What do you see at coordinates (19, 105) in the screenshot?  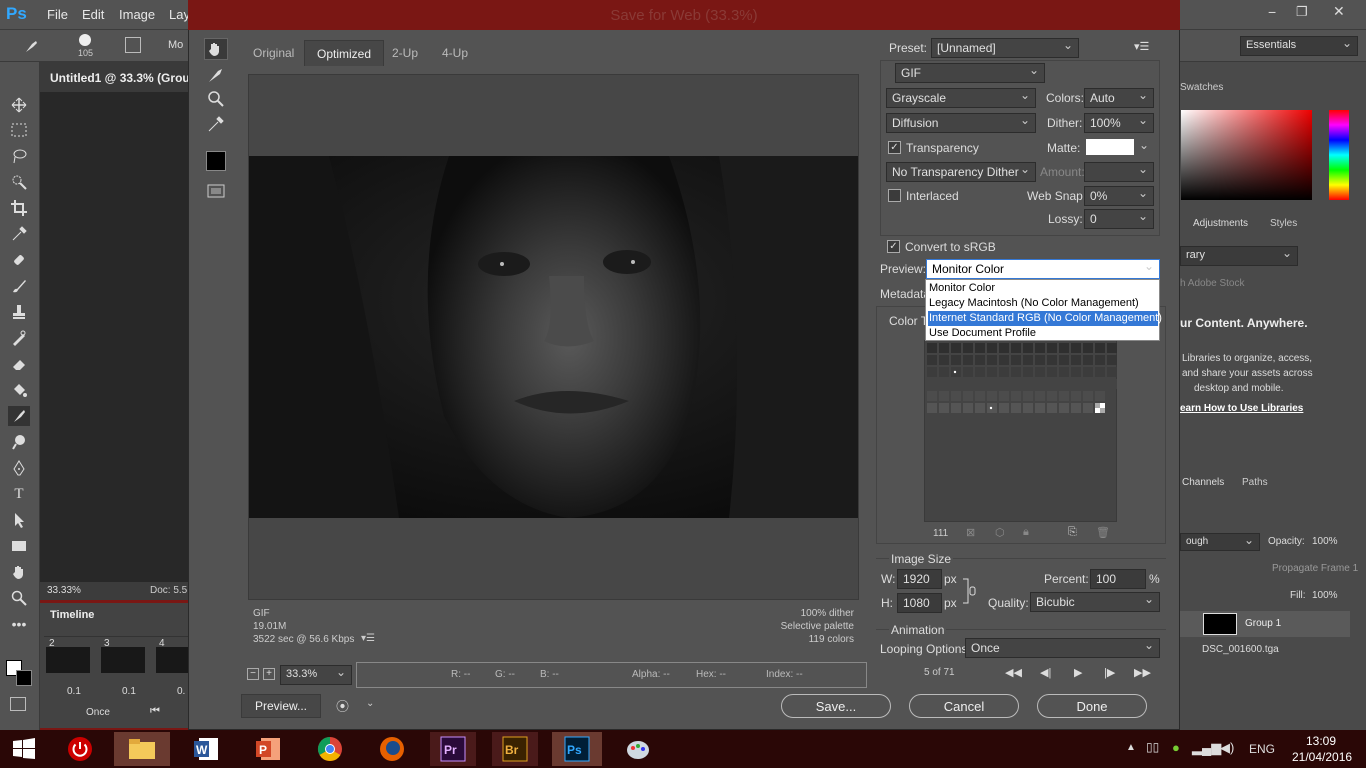 I see `move-tool-icon` at bounding box center [19, 105].